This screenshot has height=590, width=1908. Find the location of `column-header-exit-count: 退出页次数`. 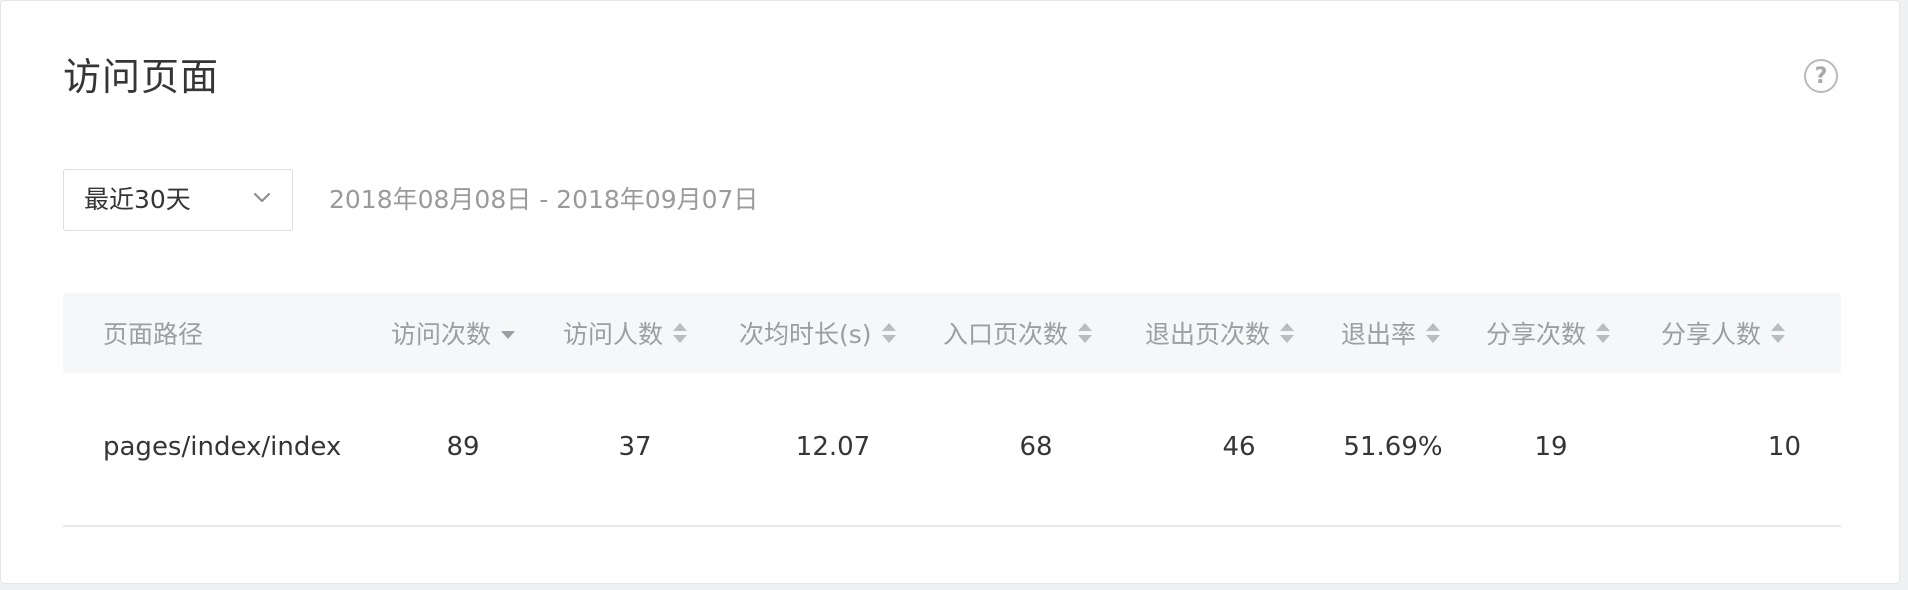

column-header-exit-count: 退出页次数 is located at coordinates (1220, 333).